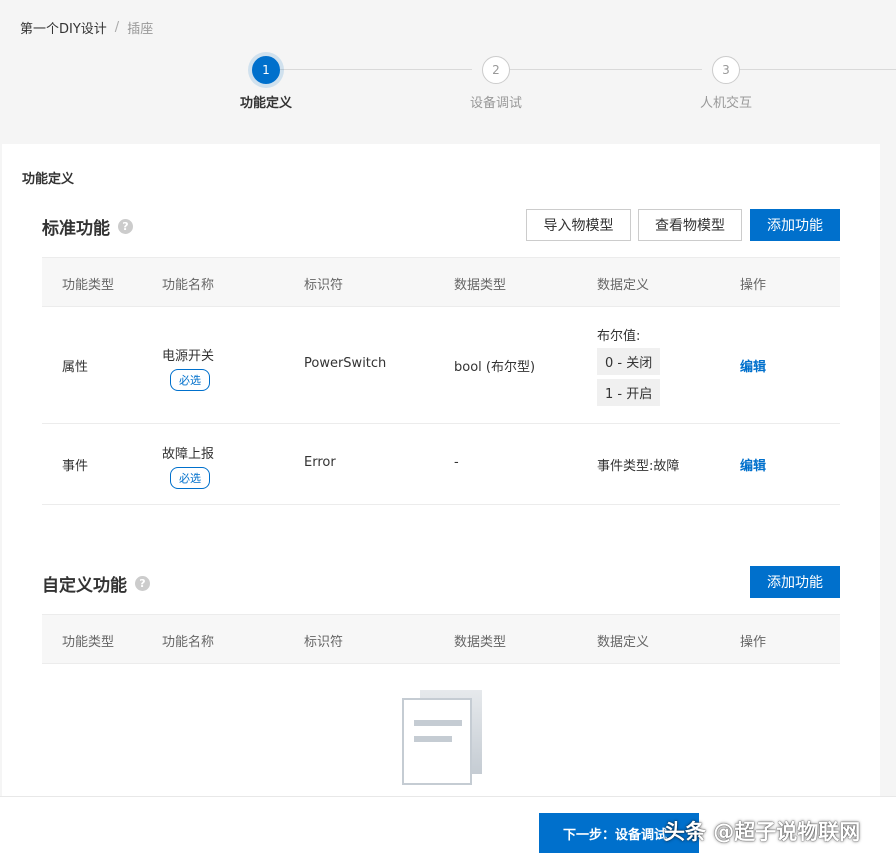  Describe the element at coordinates (578, 225) in the screenshot. I see `import-model-button: 导入物模型` at that location.